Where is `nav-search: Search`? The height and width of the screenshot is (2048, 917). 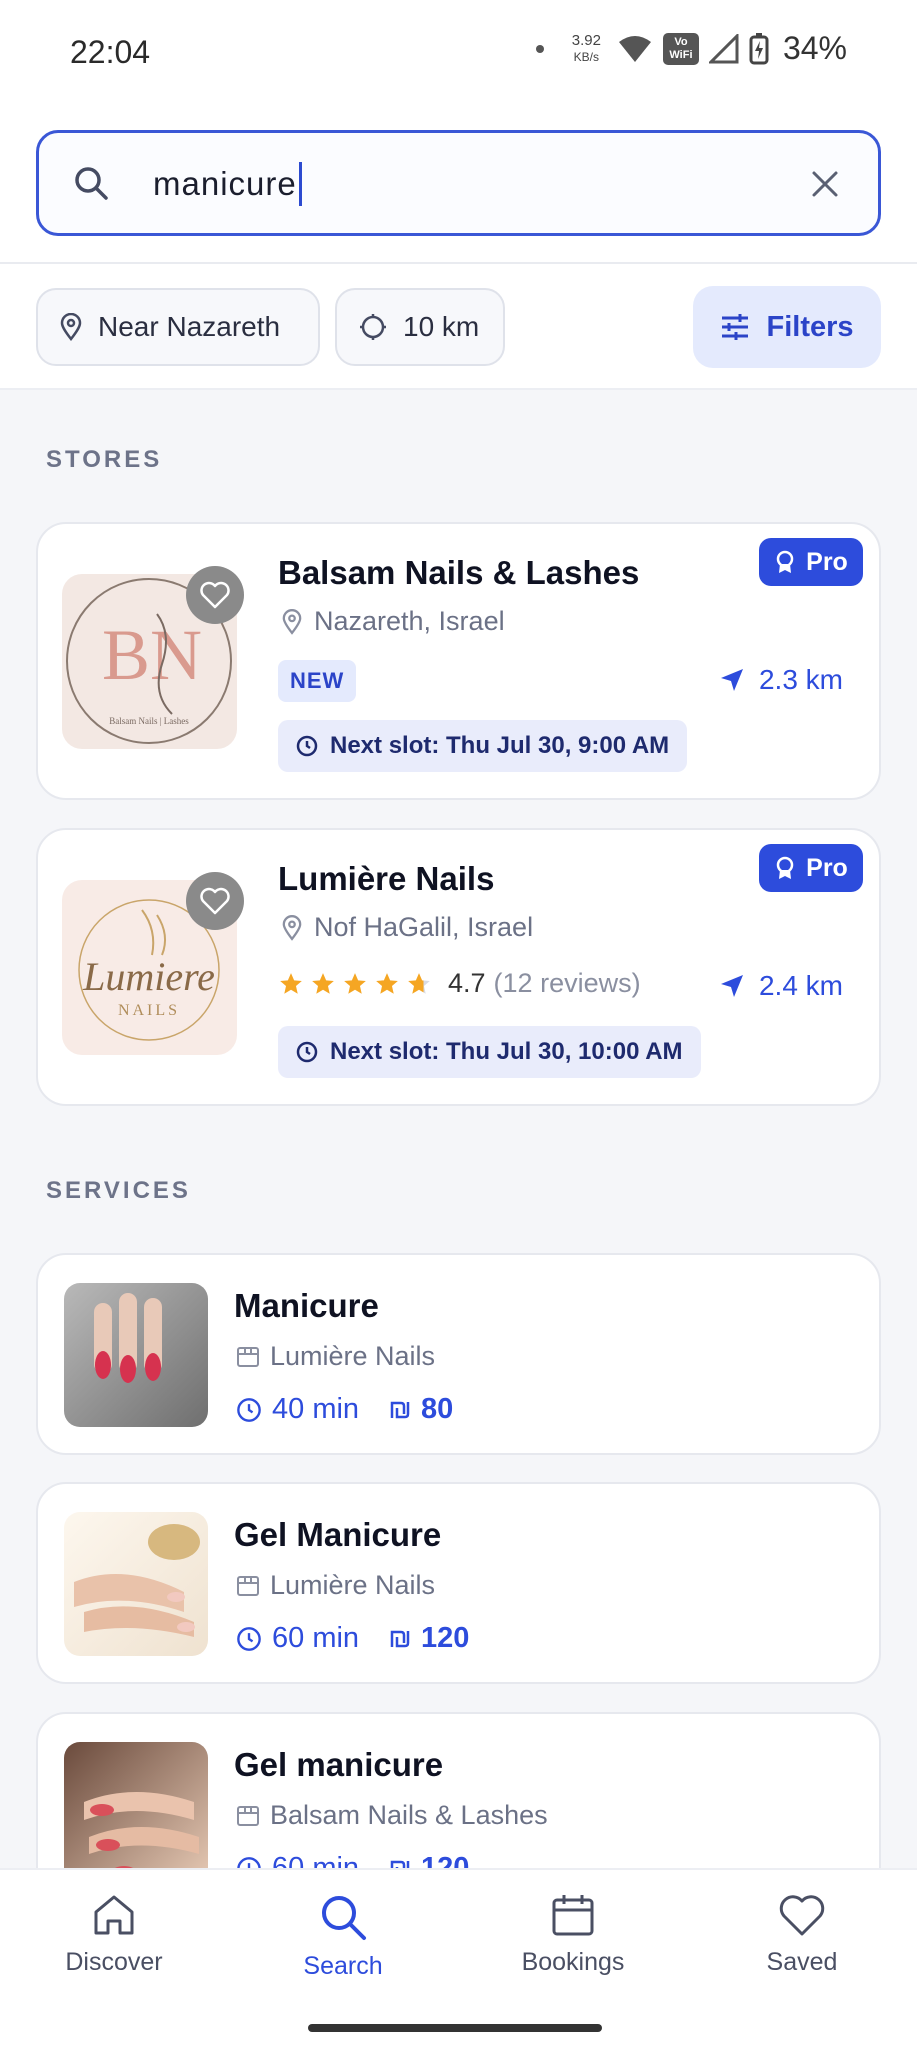 nav-search: Search is located at coordinates (343, 1936).